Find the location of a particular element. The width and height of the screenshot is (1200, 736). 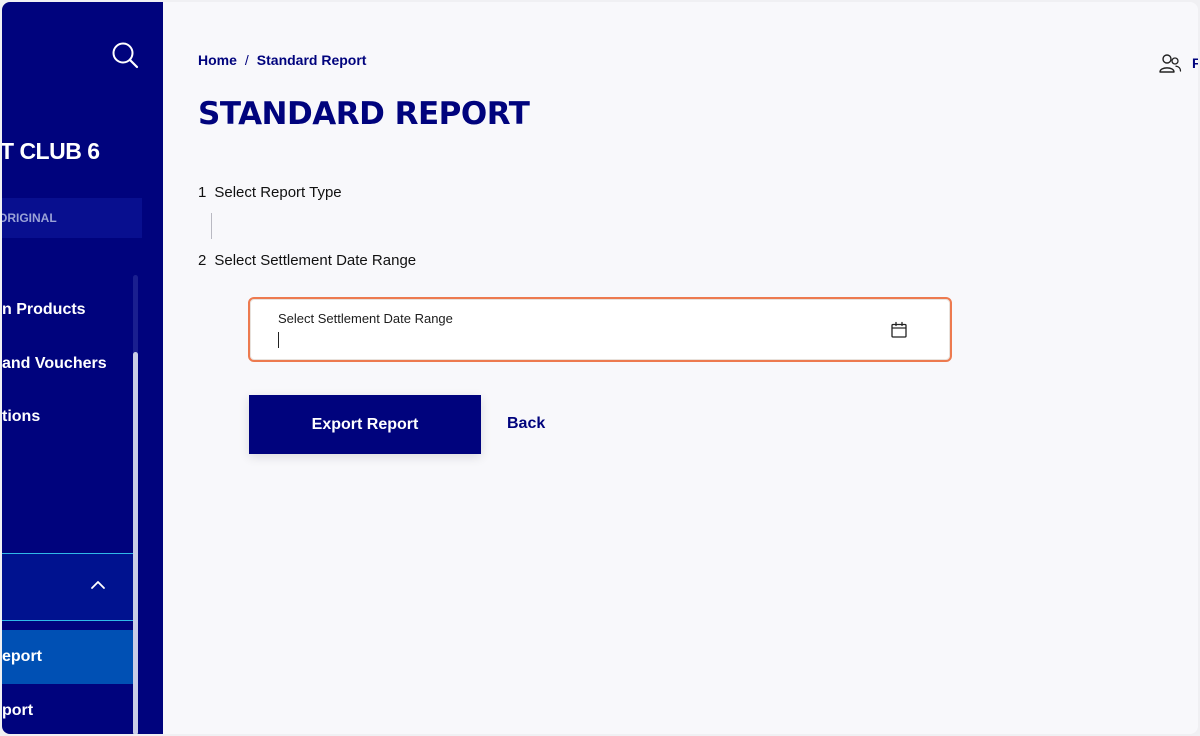

sidebar-item-transactions: tions is located at coordinates (21, 417).